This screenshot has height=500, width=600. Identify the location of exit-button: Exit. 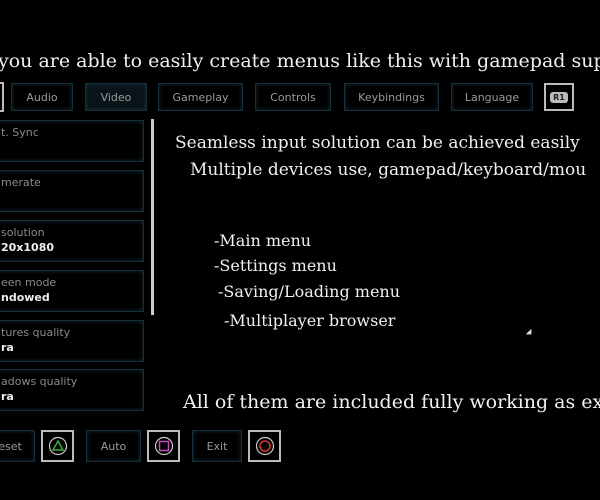
(217, 446).